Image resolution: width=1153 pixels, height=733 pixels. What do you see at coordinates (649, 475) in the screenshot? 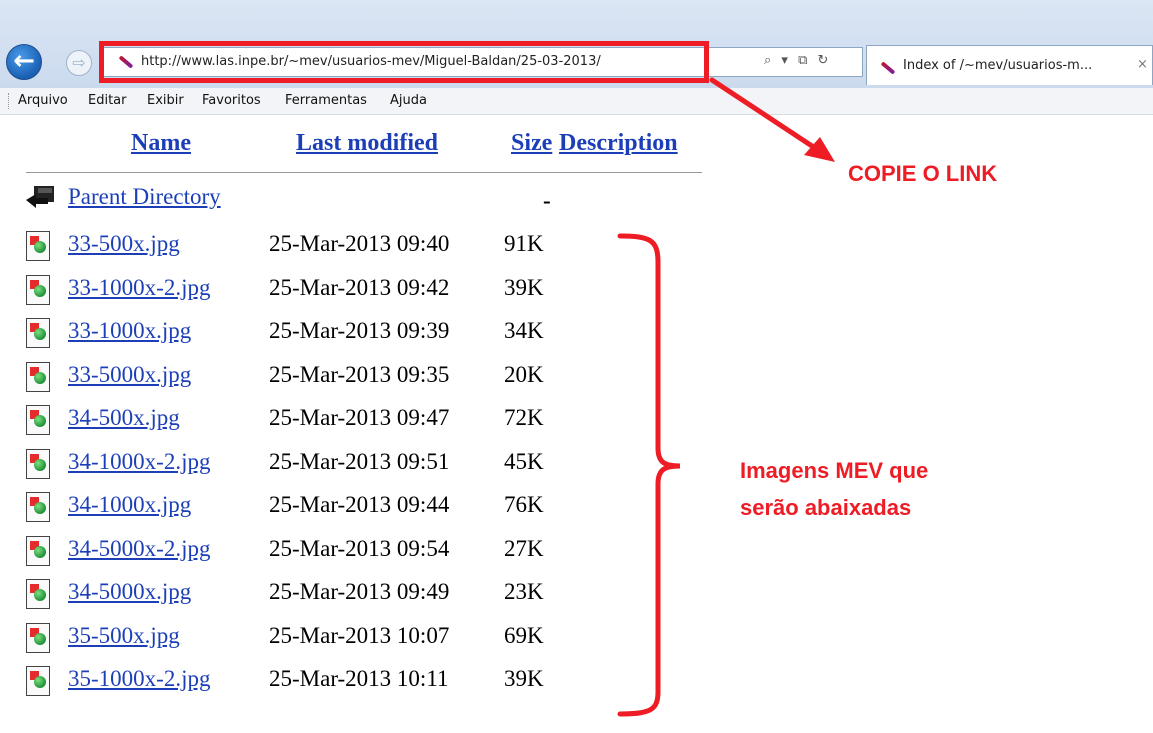
I see `images-brace` at bounding box center [649, 475].